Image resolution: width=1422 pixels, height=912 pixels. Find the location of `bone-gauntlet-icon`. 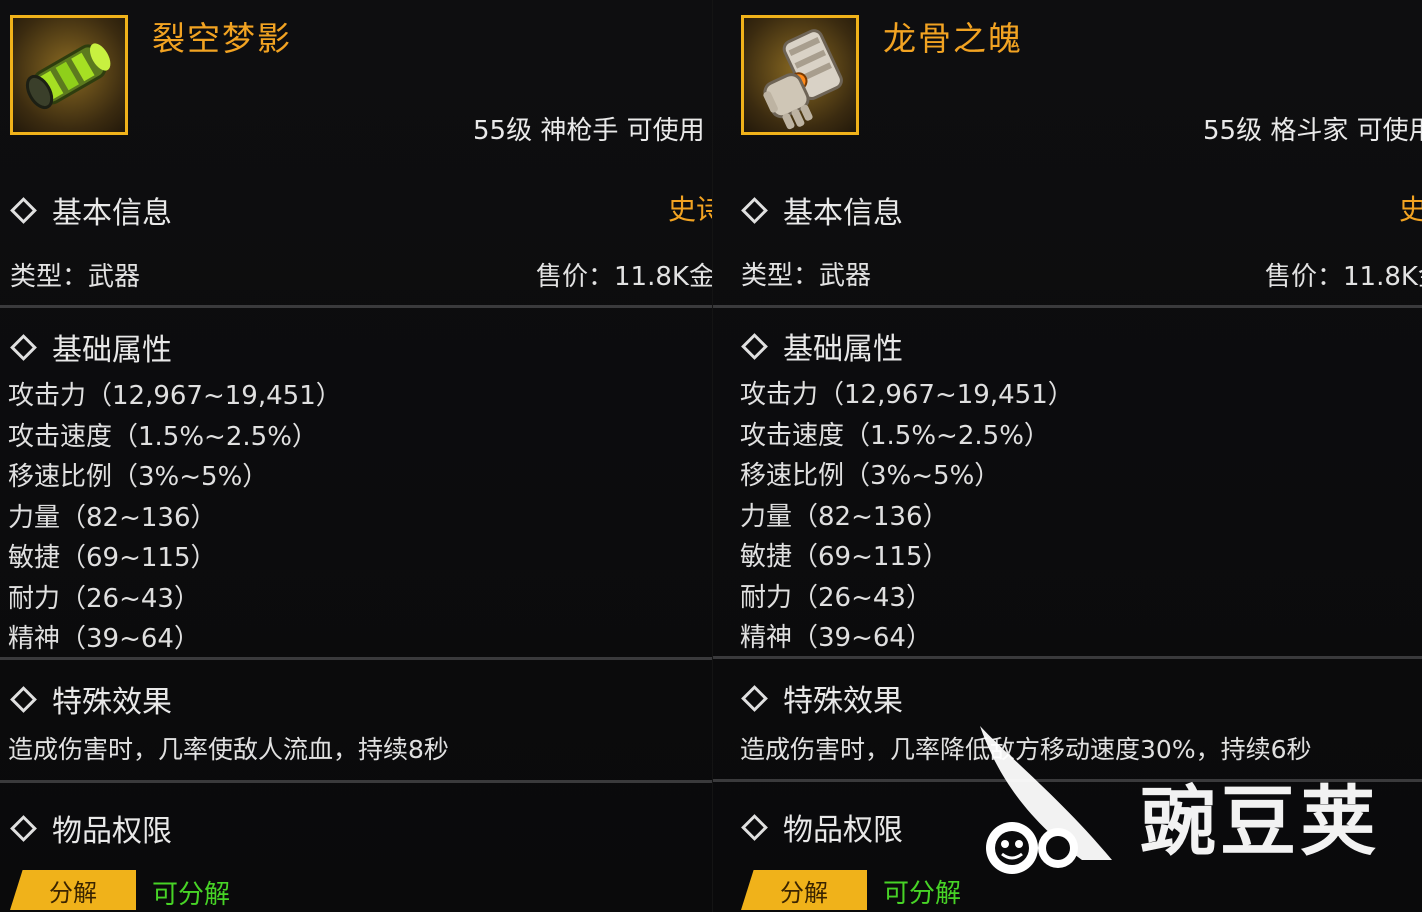

bone-gauntlet-icon is located at coordinates (800, 75).